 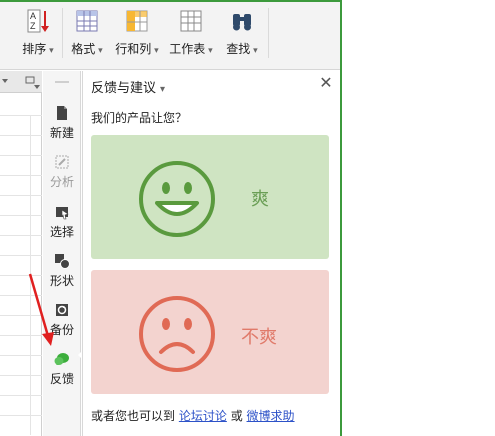 I want to click on format-table-icon, so click(x=87, y=21).